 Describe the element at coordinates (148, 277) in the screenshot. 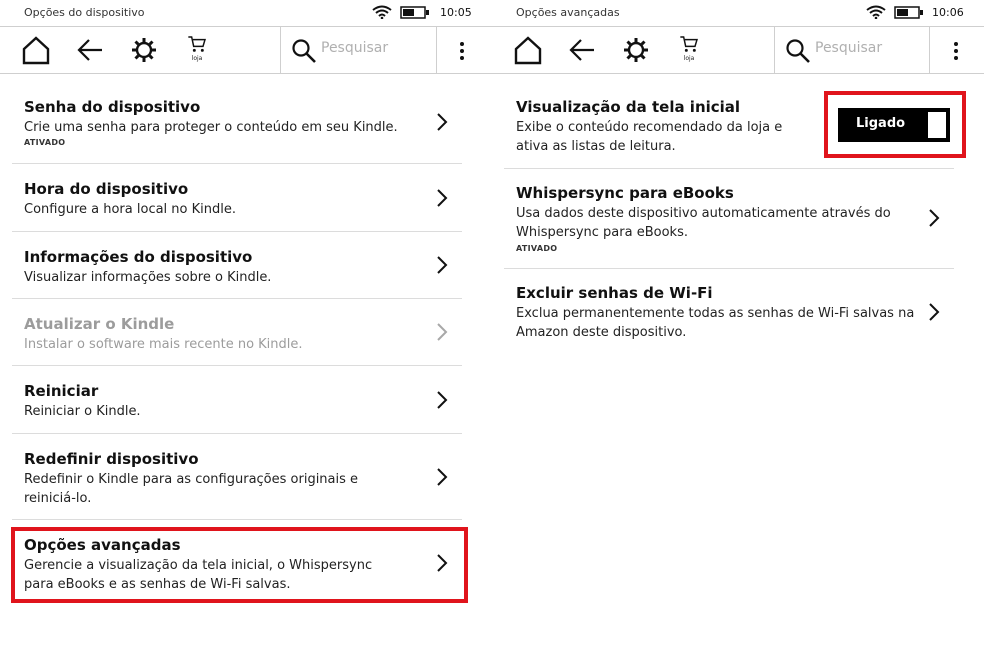

I see `item-description: Visualizar informações sobre o Kindle.` at that location.